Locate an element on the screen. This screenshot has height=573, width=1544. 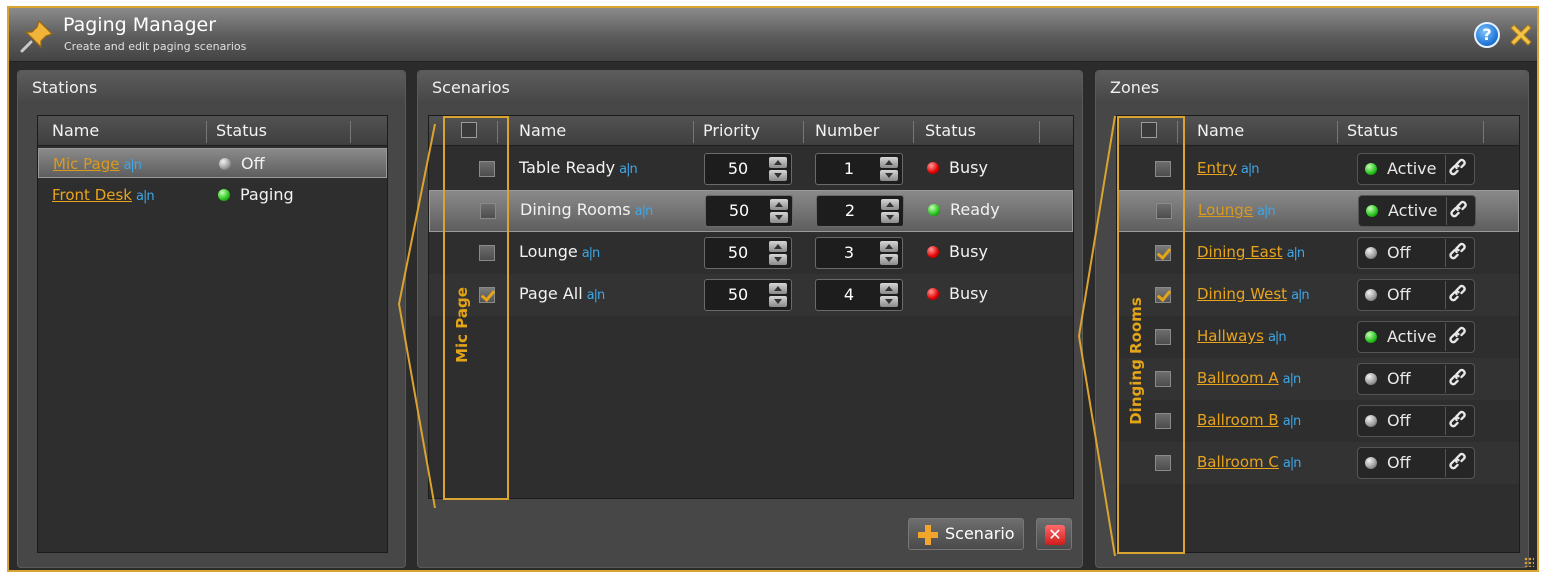
add-scenario-button: Scenario is located at coordinates (966, 534).